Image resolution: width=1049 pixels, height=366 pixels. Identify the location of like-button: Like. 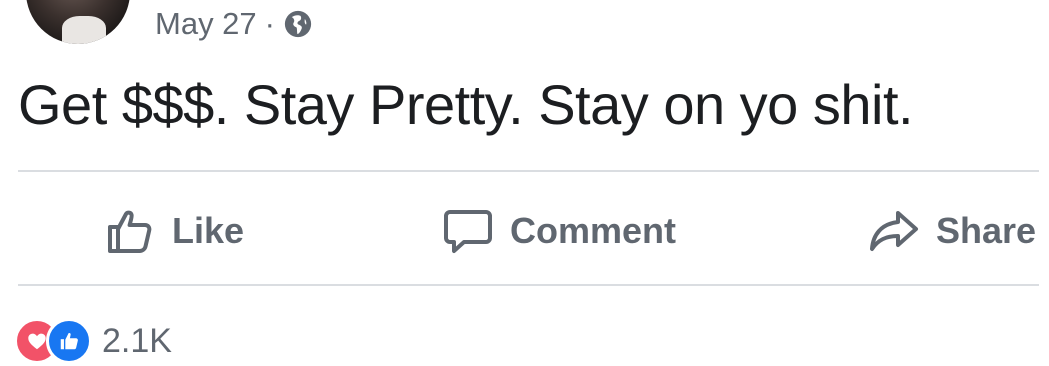
(174, 231).